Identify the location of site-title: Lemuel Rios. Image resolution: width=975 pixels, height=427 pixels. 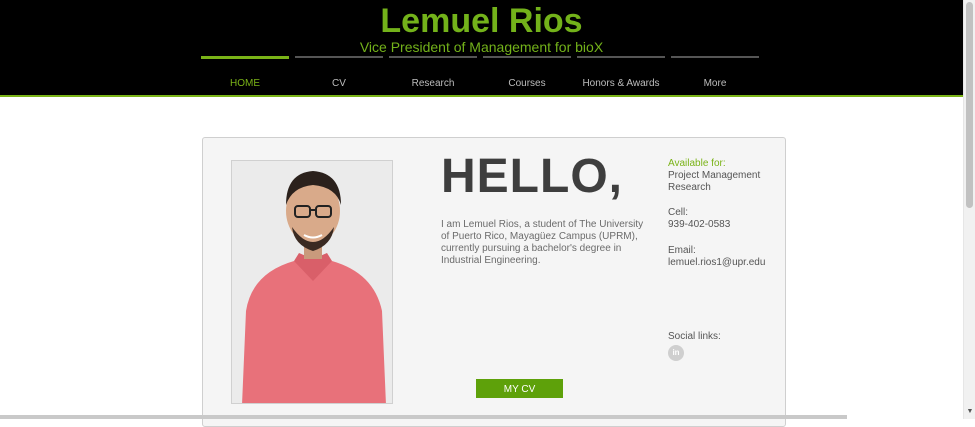
(481, 21).